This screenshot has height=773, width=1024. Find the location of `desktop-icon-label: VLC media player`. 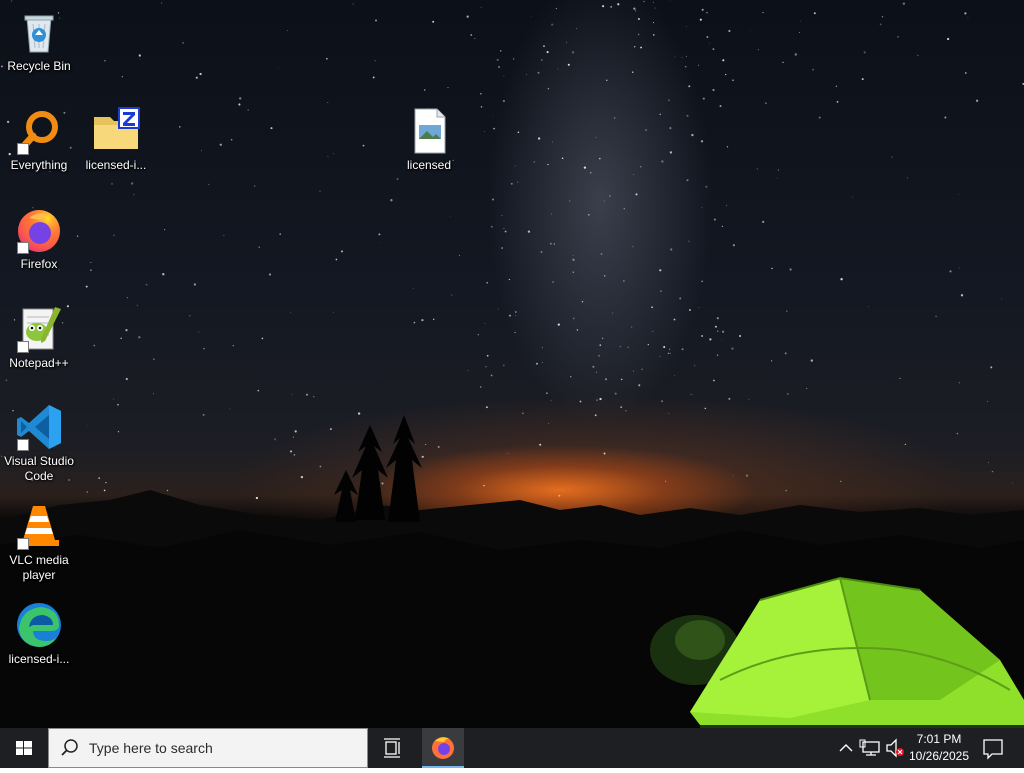

desktop-icon-label: VLC media player is located at coordinates (39, 567).